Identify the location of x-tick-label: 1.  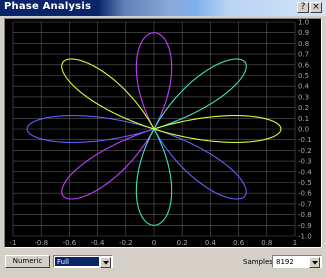
(295, 243).